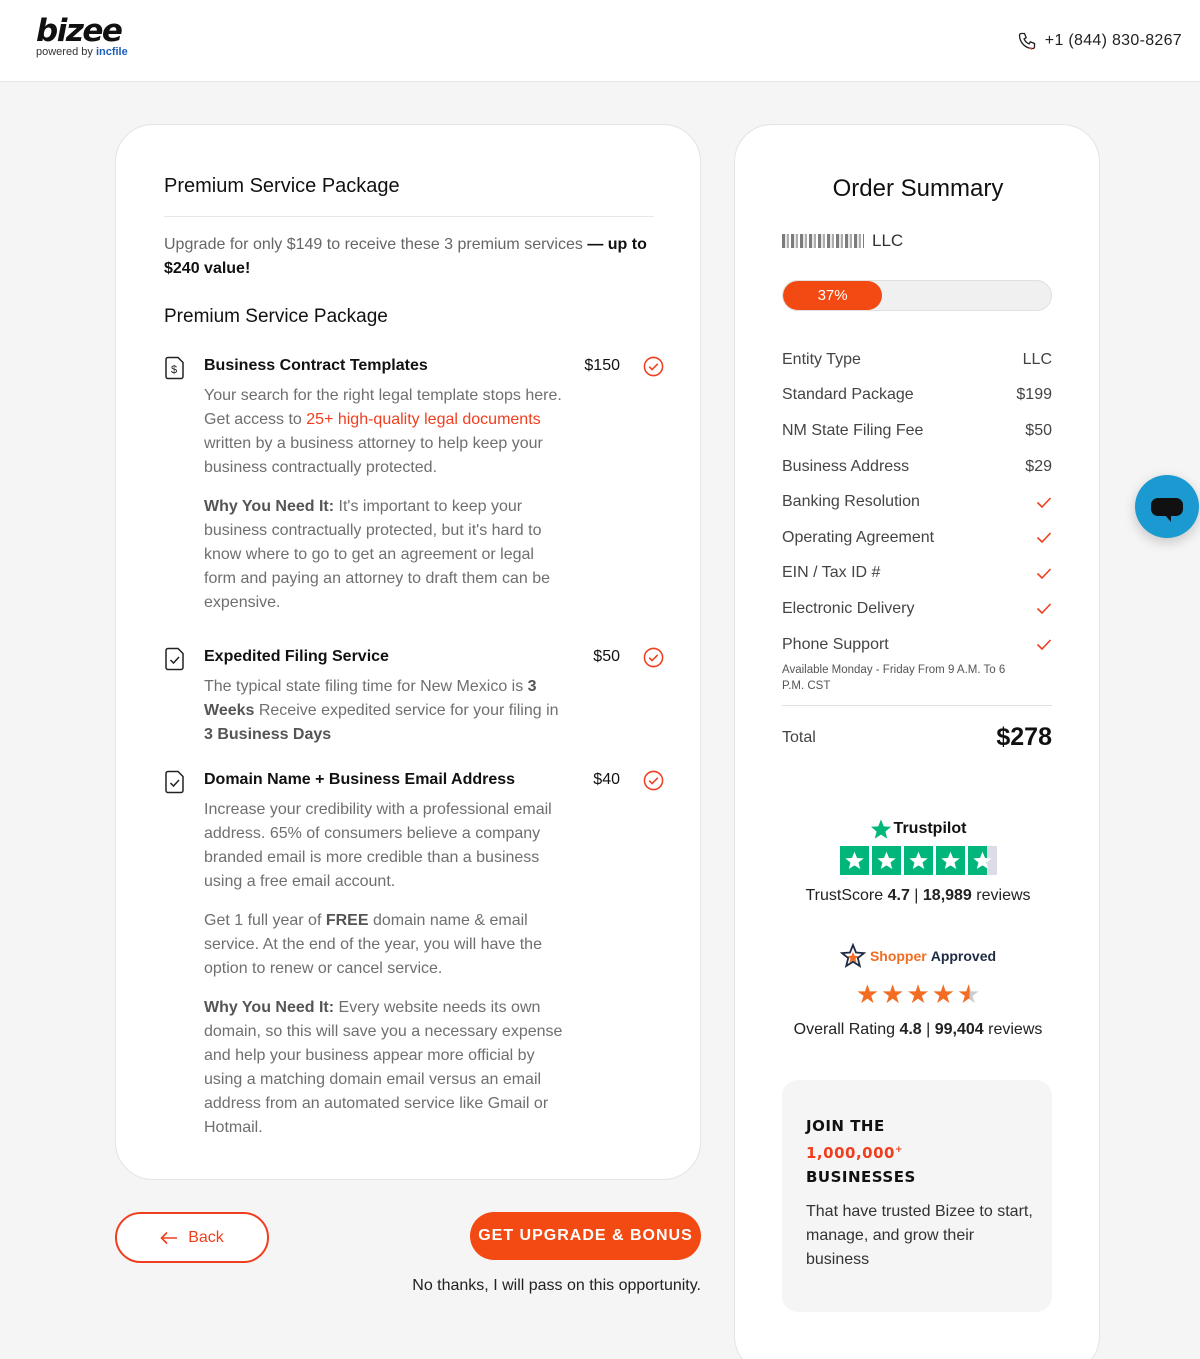 The height and width of the screenshot is (1359, 1200). Describe the element at coordinates (917, 574) in the screenshot. I see `line-item: EIN / Tax ID #` at that location.